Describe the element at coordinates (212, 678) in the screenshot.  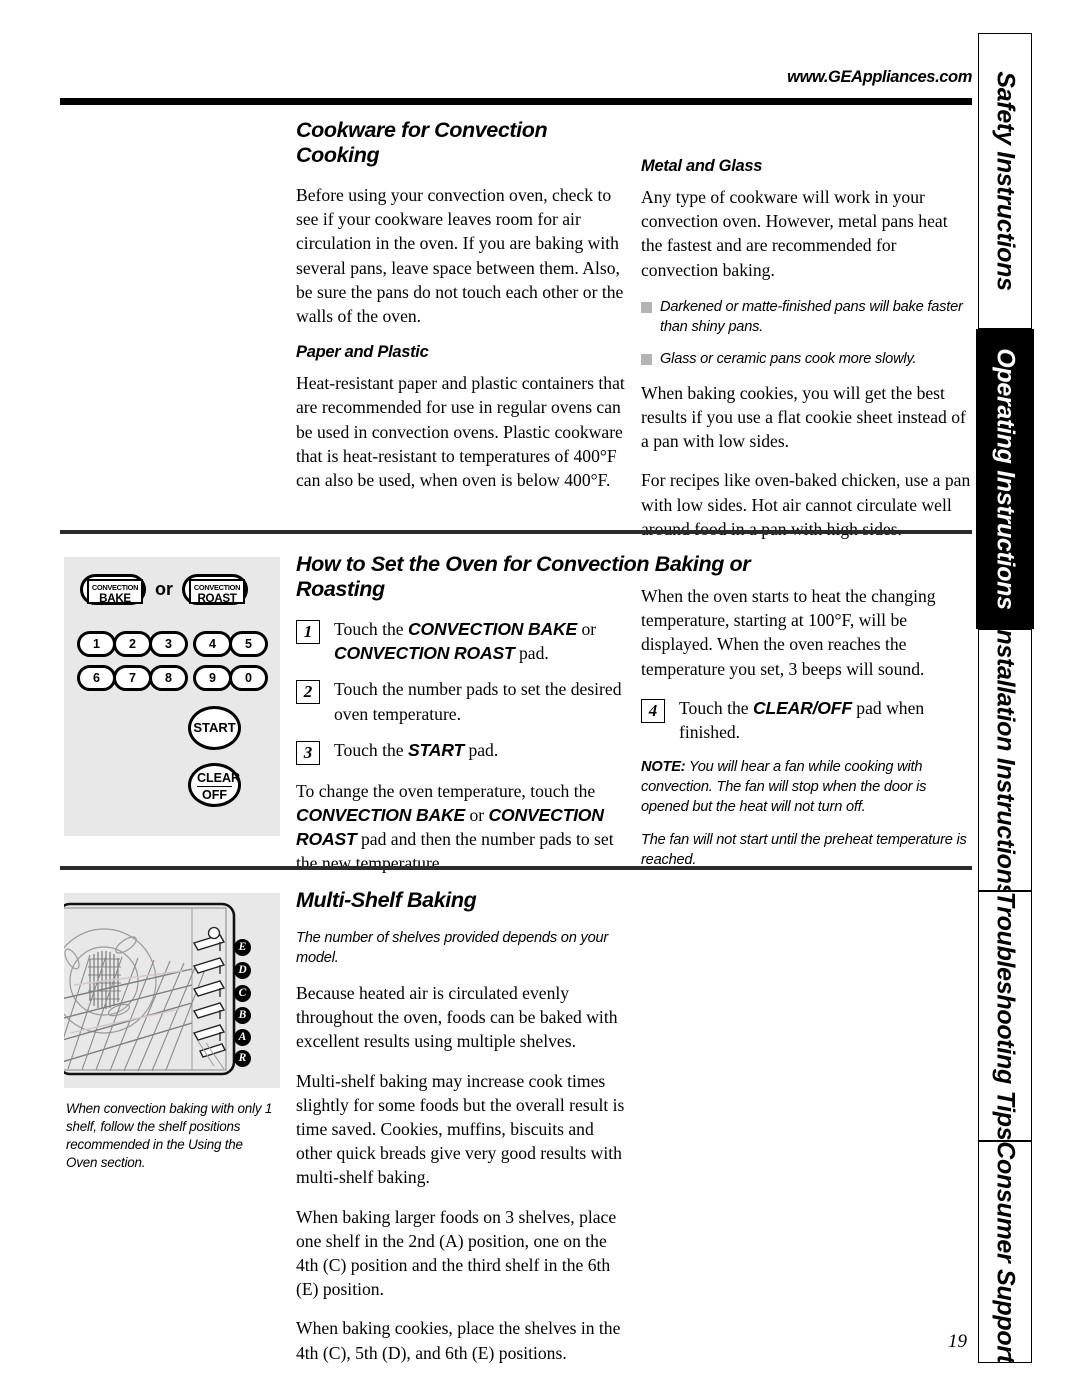
I see `number-pad-9: 9` at that location.